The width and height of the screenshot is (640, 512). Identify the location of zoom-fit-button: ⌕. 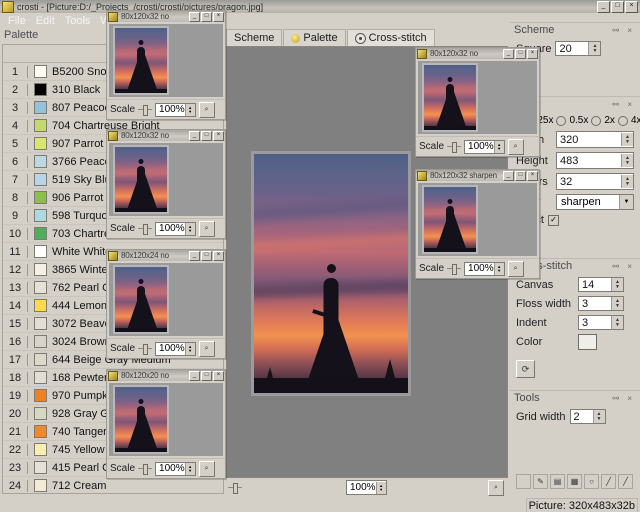
(496, 487).